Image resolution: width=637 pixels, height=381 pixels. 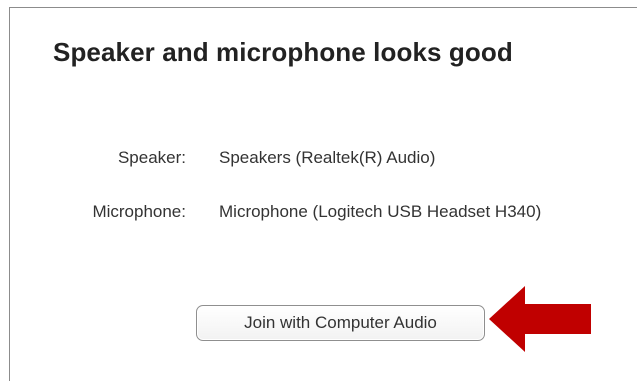 I want to click on microphone-label: Microphone:, so click(x=139, y=211).